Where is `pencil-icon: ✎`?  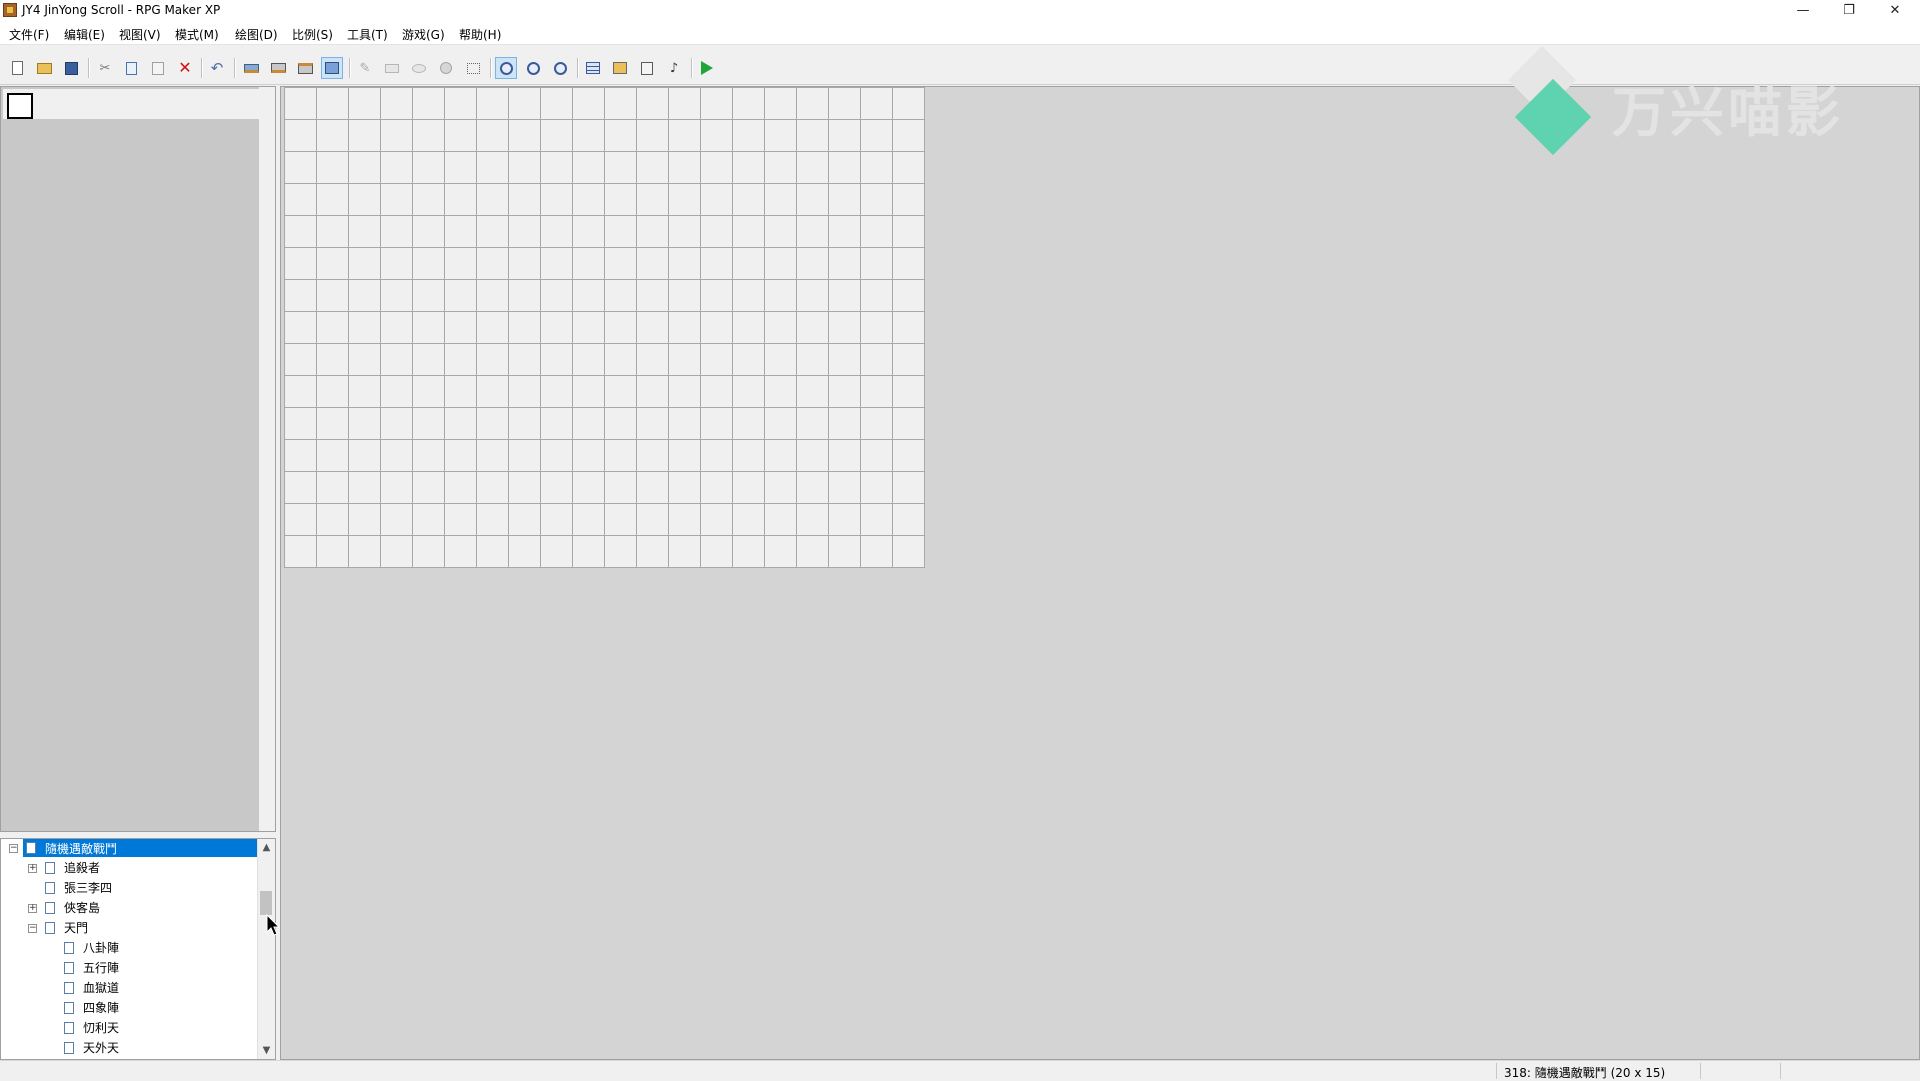 pencil-icon: ✎ is located at coordinates (365, 68).